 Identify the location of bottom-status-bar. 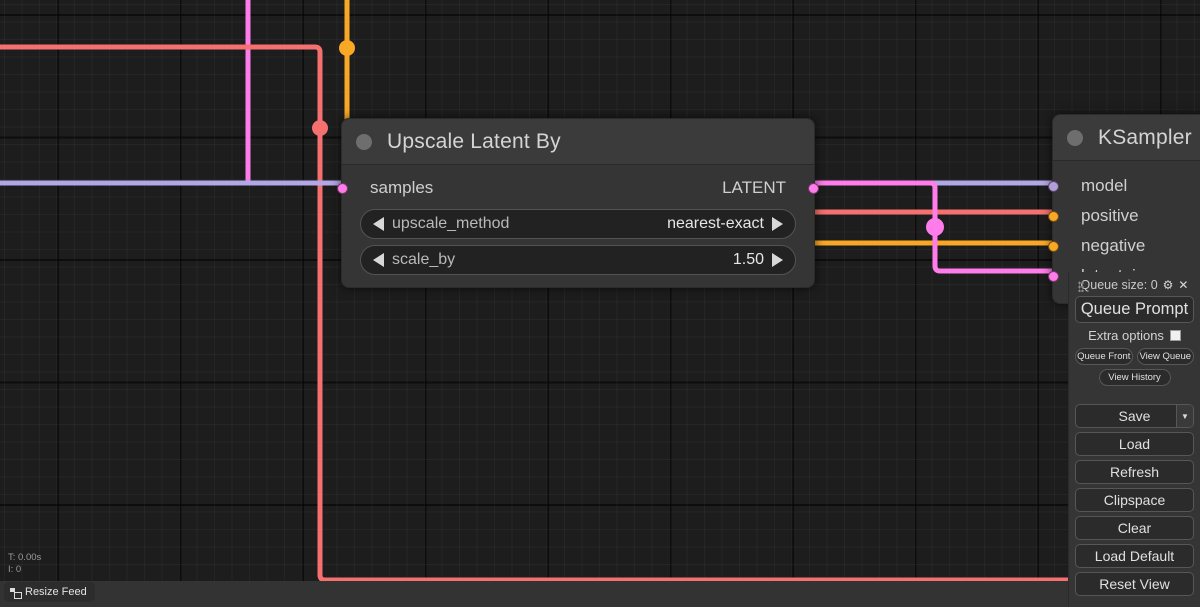
(600, 594).